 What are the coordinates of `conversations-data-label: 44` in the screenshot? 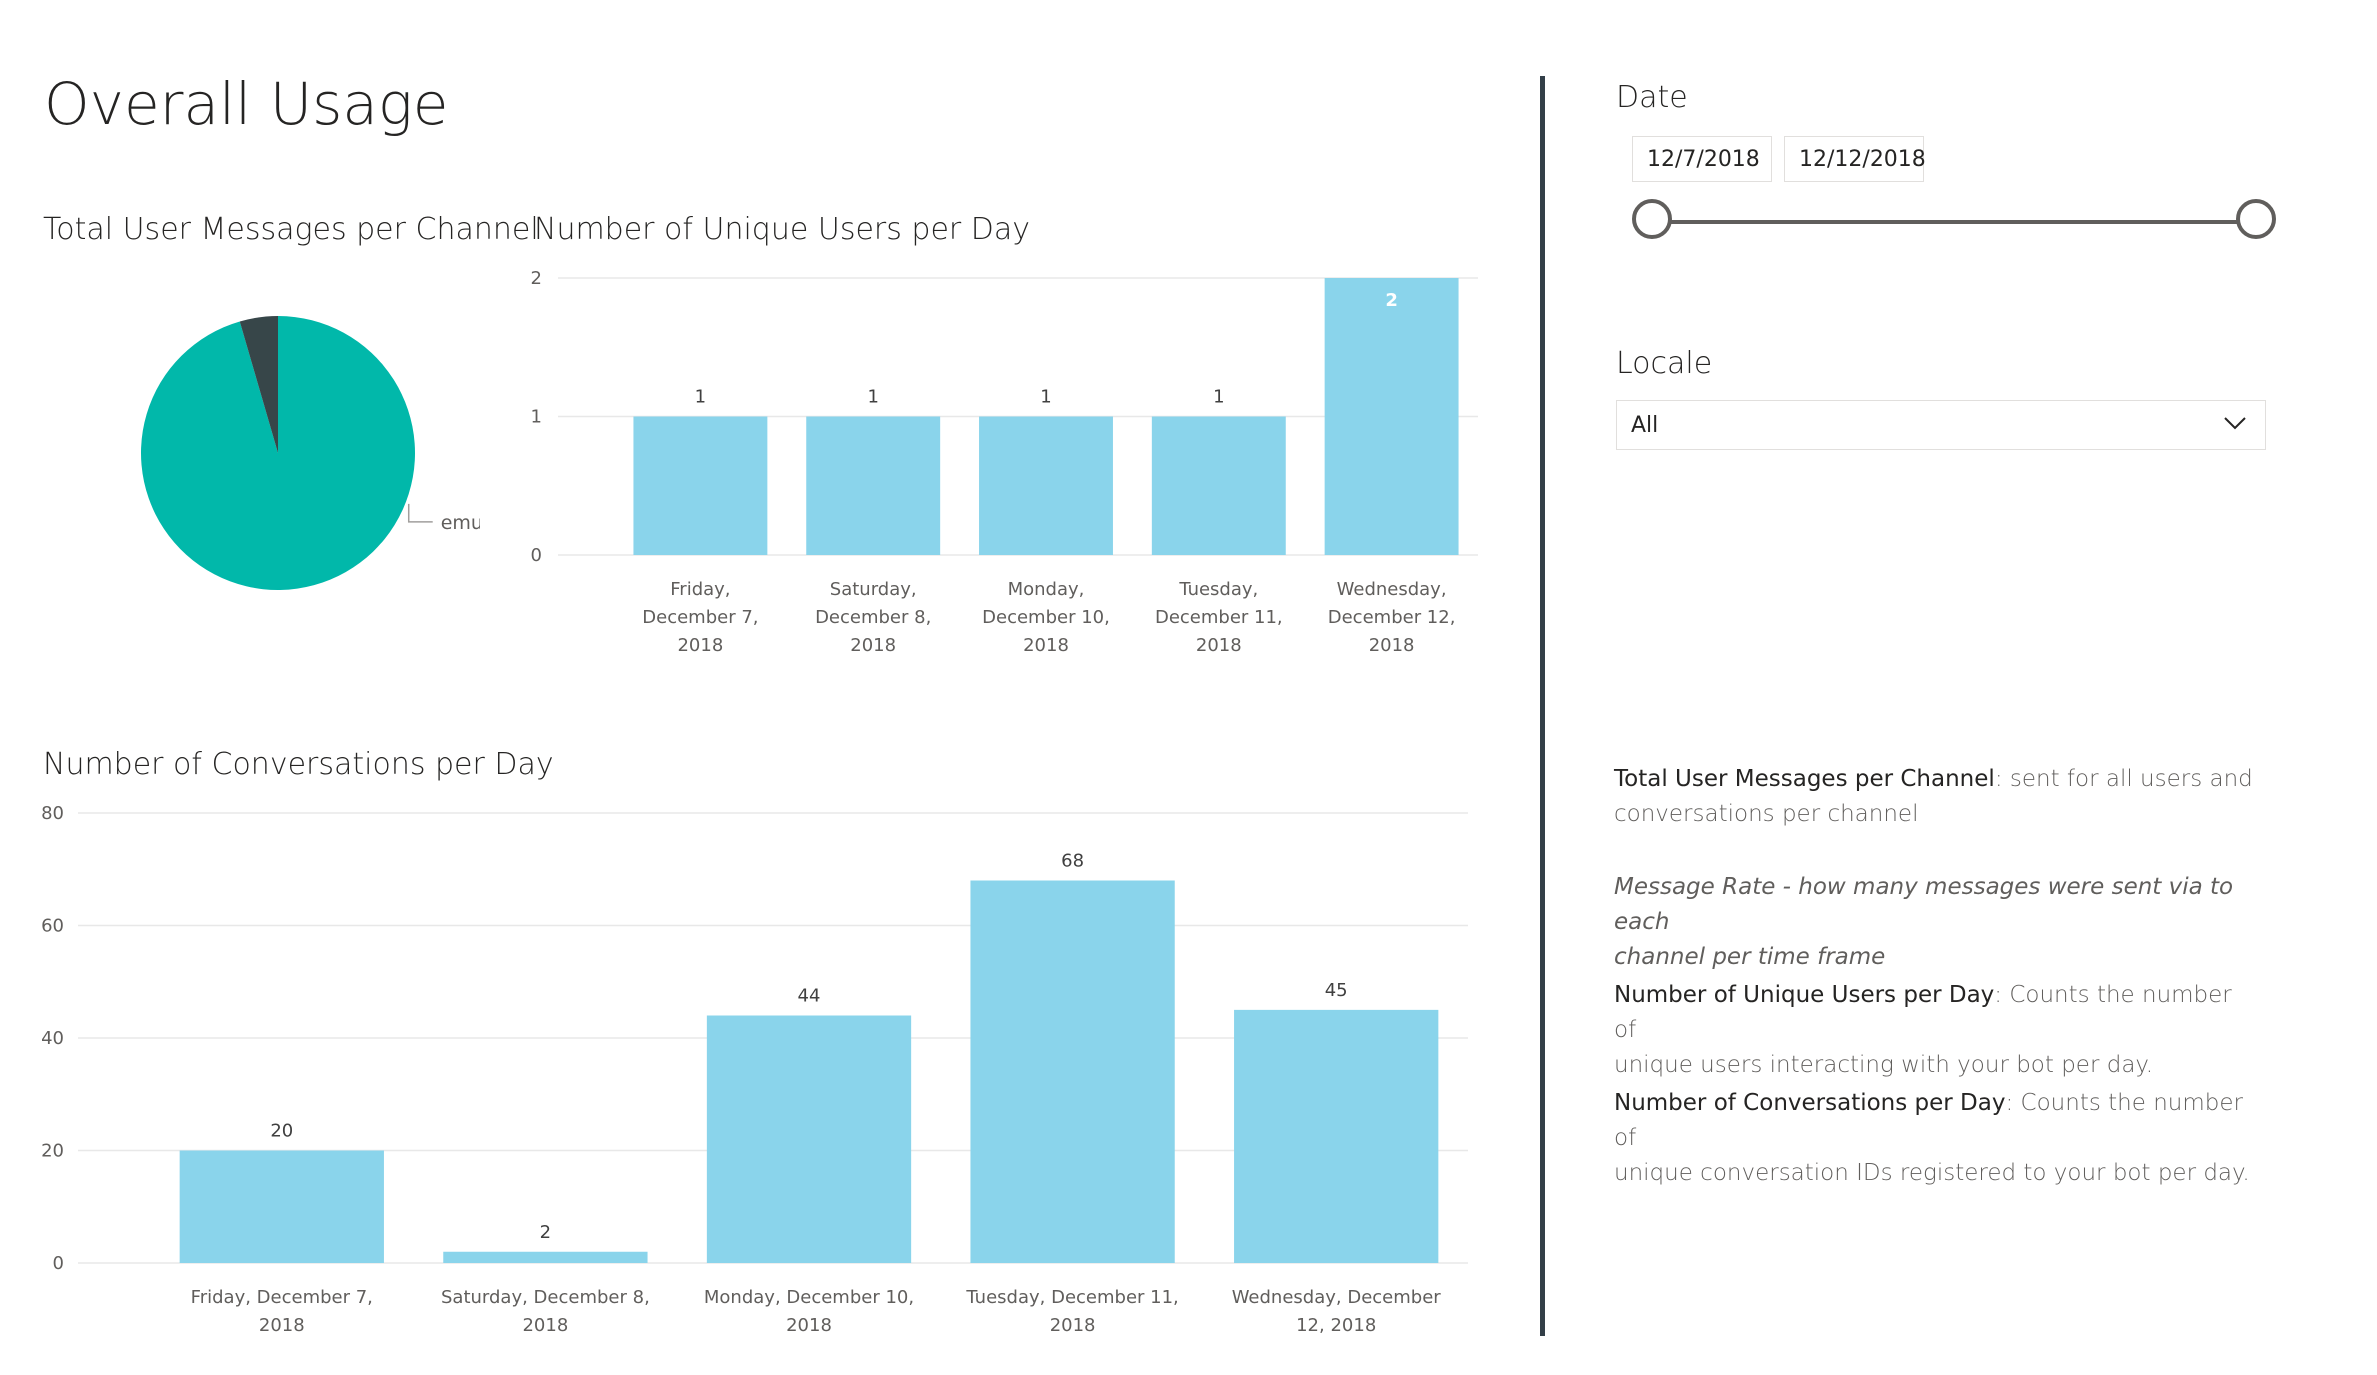 It's located at (809, 996).